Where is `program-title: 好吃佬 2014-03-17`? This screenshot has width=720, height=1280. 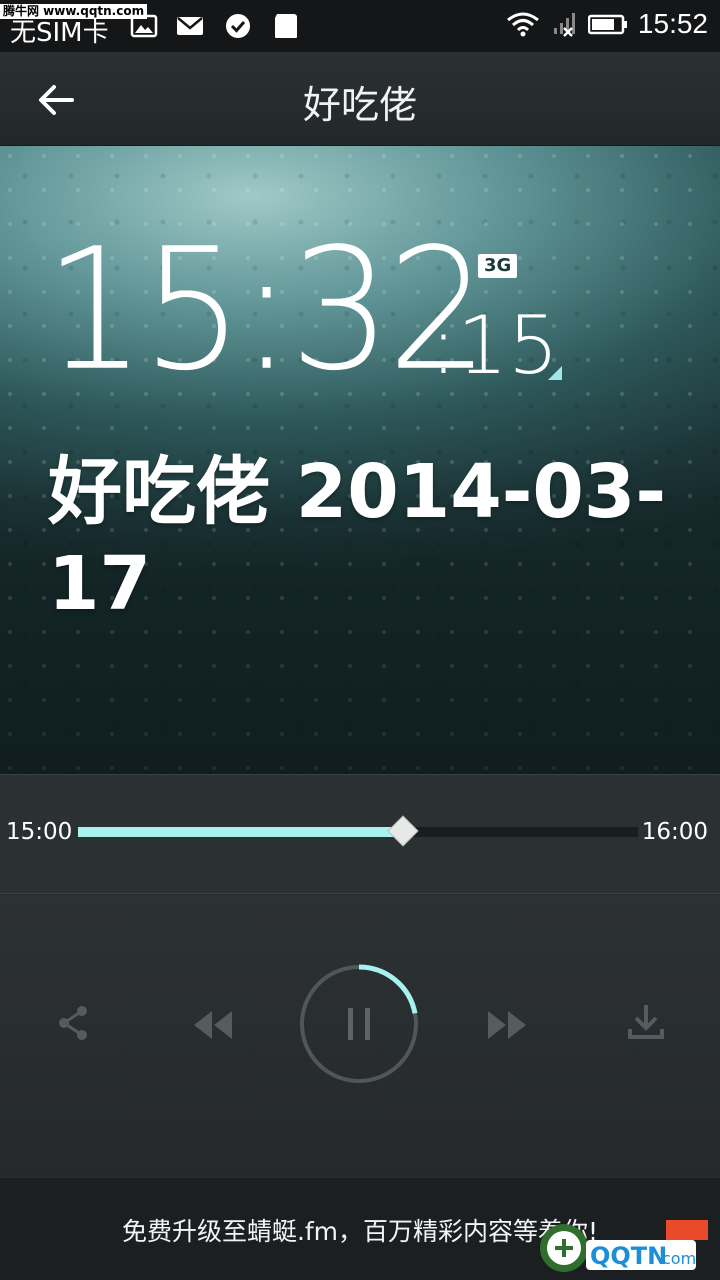
program-title: 好吃佬 2014-03-17 is located at coordinates (357, 538).